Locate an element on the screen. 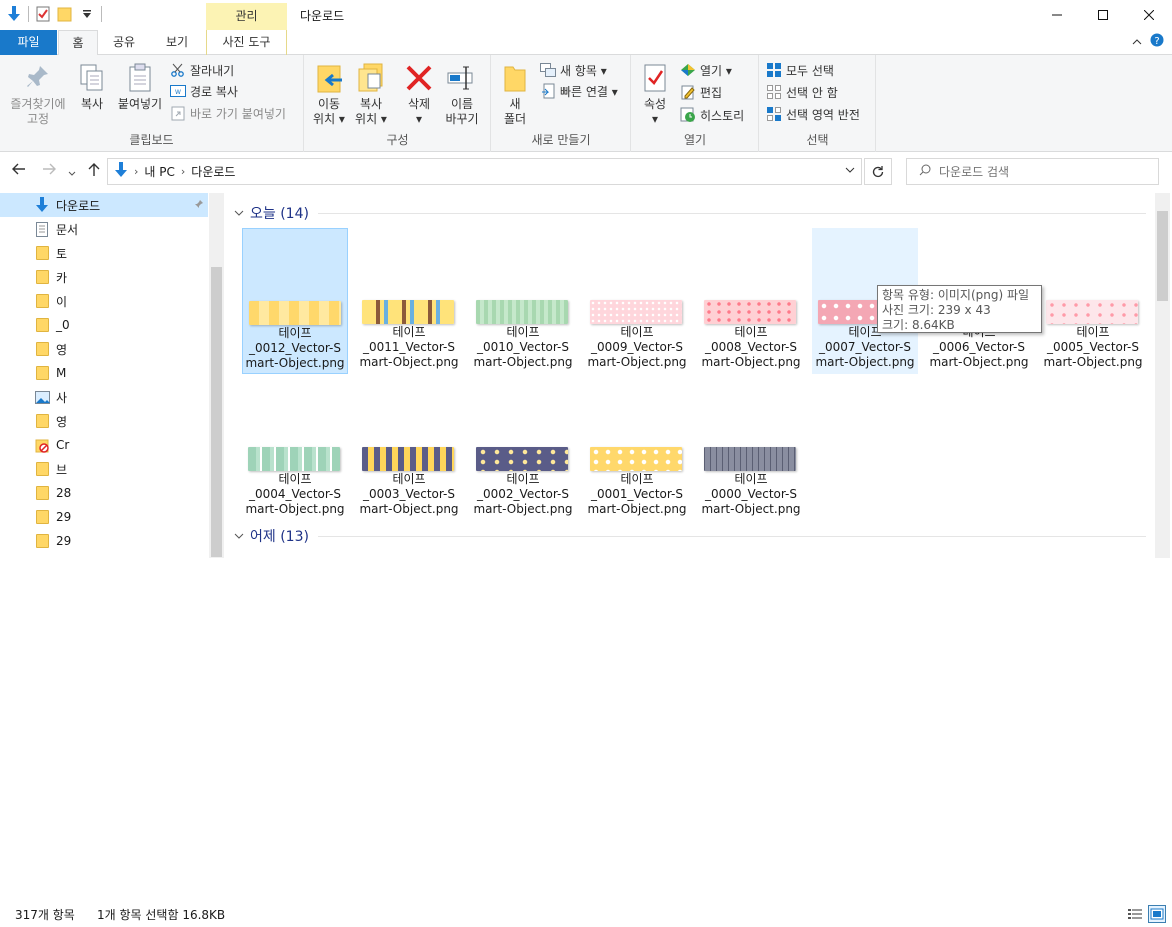 The image size is (1172, 927). collapse-ribbon-icon is located at coordinates (1137, 42).